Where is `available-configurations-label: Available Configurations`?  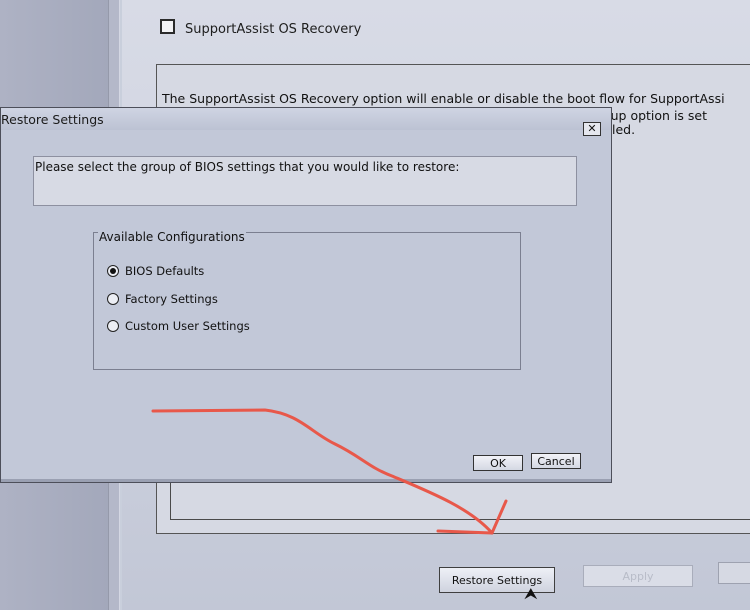 available-configurations-label: Available Configurations is located at coordinates (172, 237).